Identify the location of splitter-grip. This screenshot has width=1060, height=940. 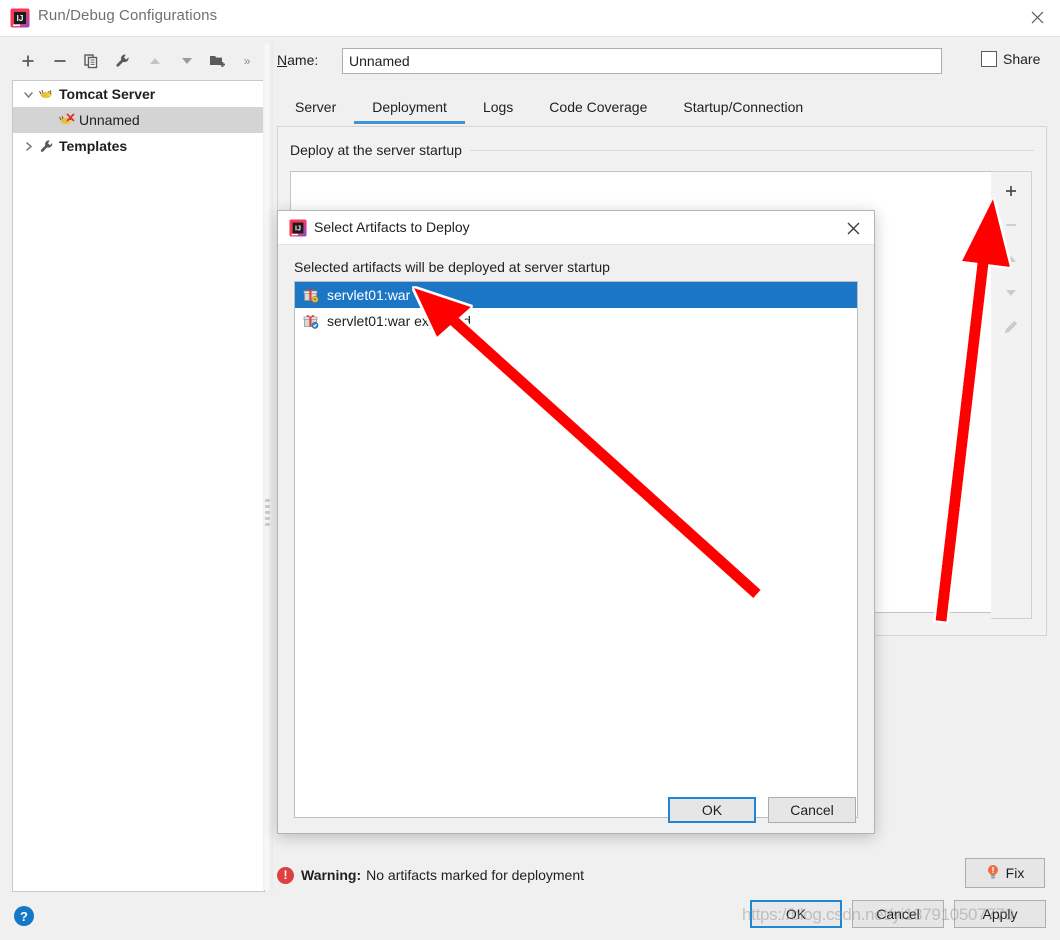
(268, 514).